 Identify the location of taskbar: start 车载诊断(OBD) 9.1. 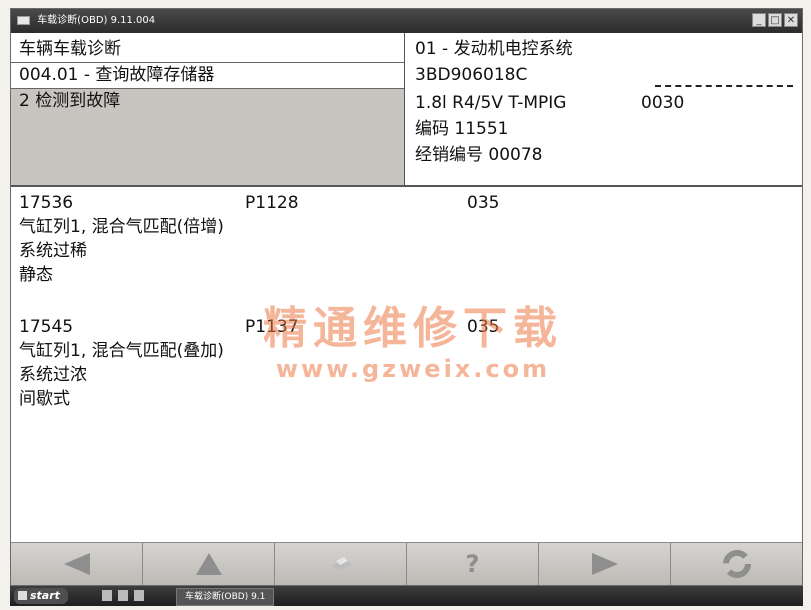
(406, 596).